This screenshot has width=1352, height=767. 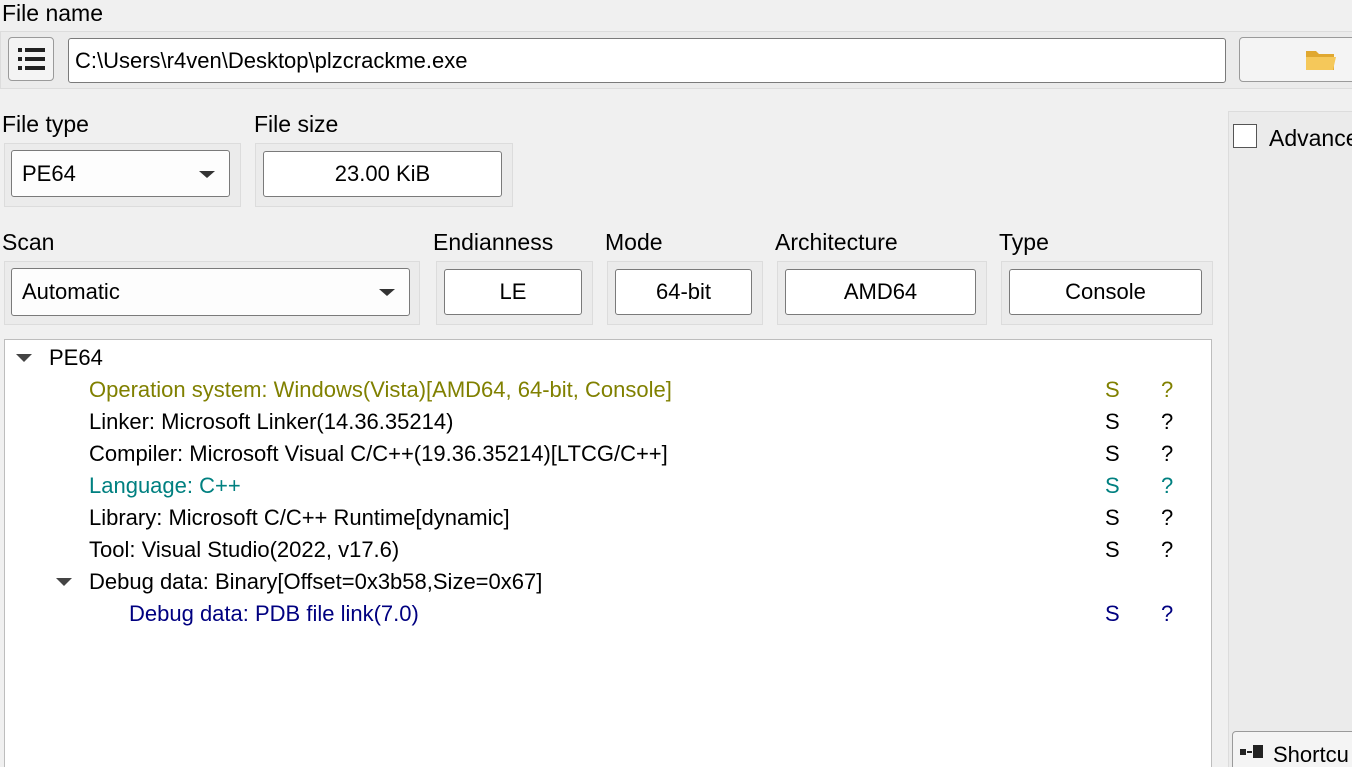 I want to click on folder-open-icon, so click(x=1321, y=60).